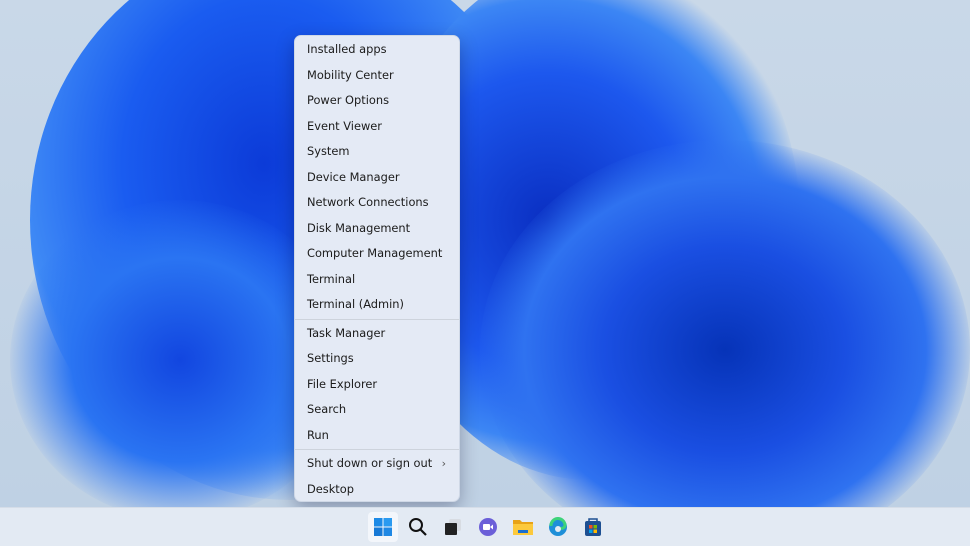 The width and height of the screenshot is (970, 546). Describe the element at coordinates (344, 125) in the screenshot. I see `menu-item-label: Event Viewer` at that location.